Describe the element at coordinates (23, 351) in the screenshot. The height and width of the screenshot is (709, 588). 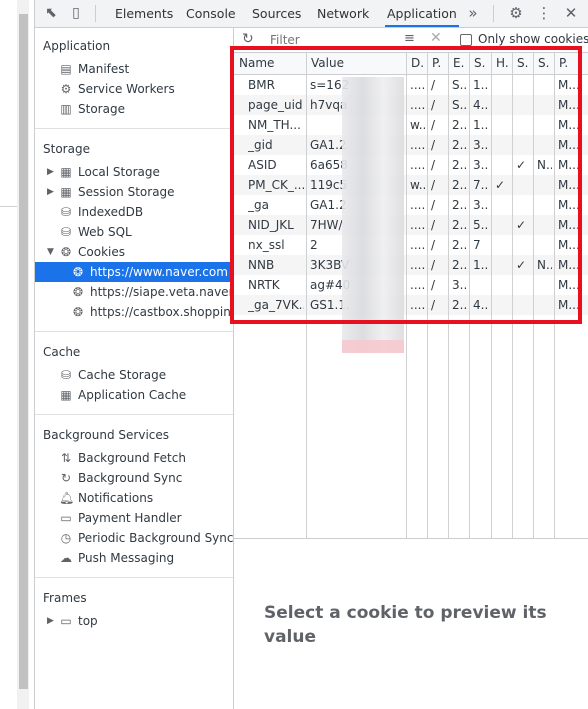
I see `page-scrollbar-thumb` at that location.